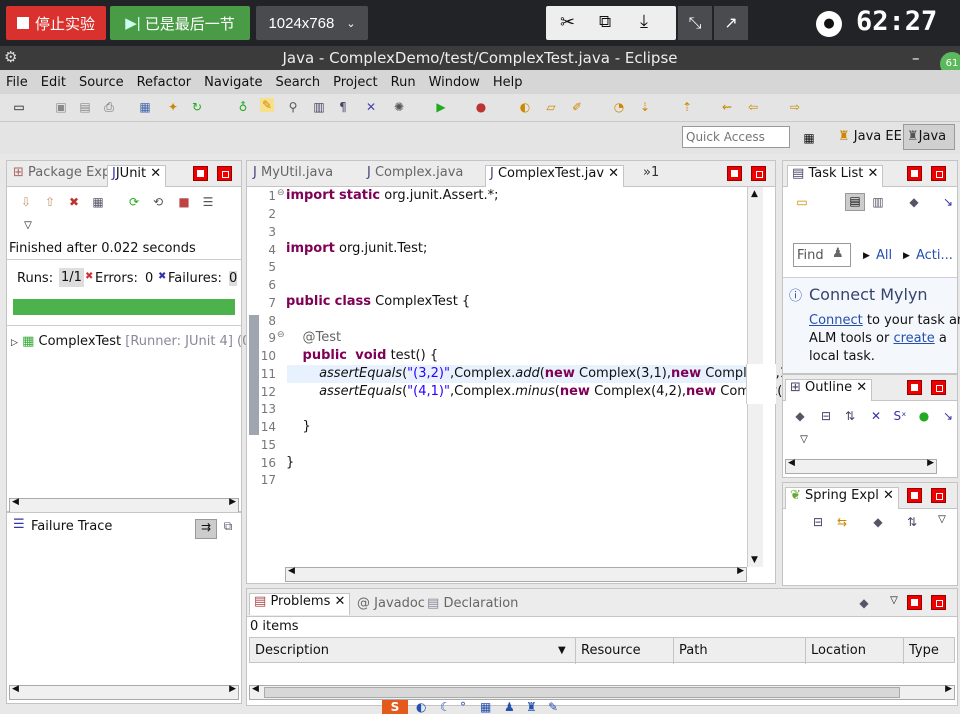 This screenshot has width=960, height=714. What do you see at coordinates (605, 22) in the screenshot?
I see `screen-switch-icon: ⧉` at bounding box center [605, 22].